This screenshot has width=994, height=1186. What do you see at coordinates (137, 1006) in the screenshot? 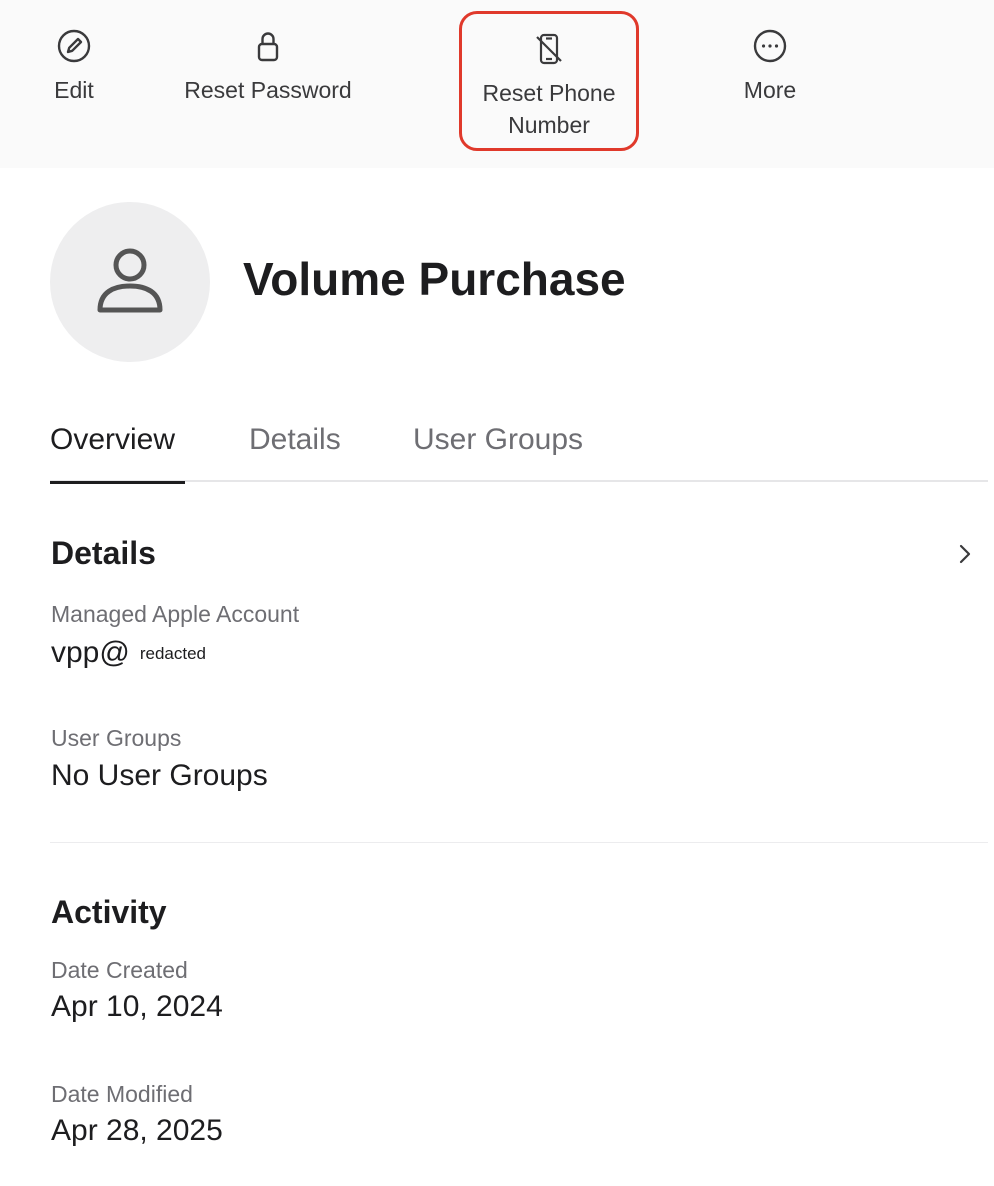
I see `date-created-value: Apr 10, 2024` at bounding box center [137, 1006].